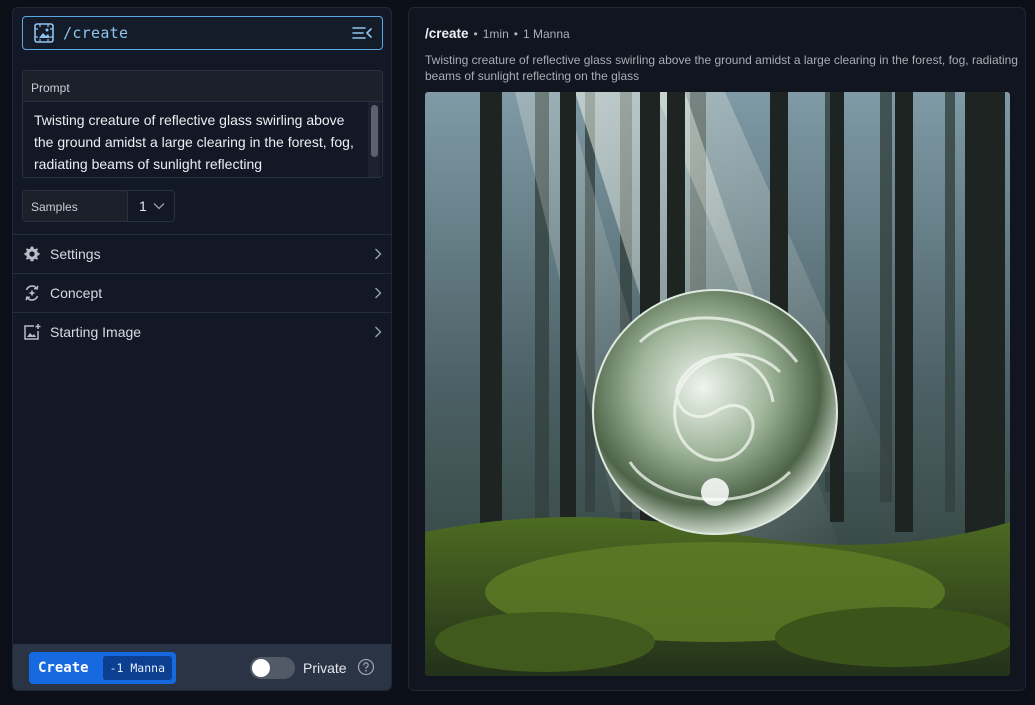 This screenshot has height=705, width=1035. I want to click on result-age: 1min, so click(495, 34).